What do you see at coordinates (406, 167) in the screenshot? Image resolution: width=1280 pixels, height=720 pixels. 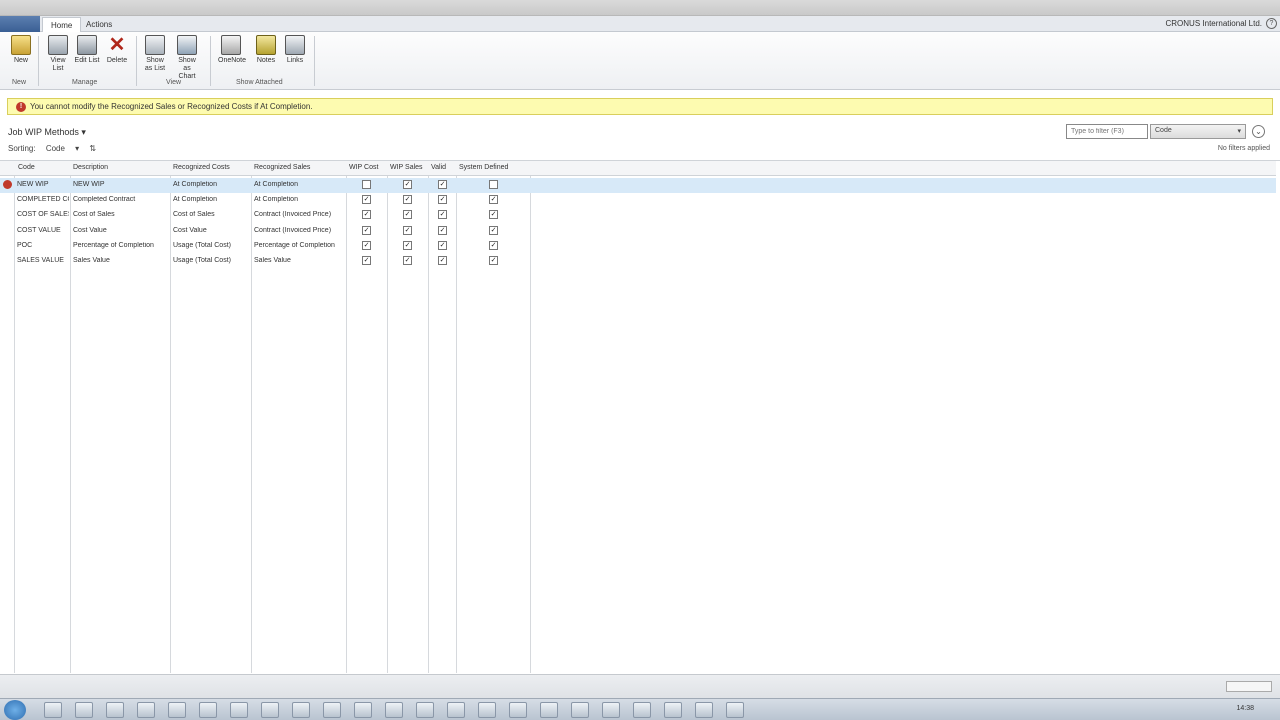 I see `column-header-wip-sales: WIP Sales` at bounding box center [406, 167].